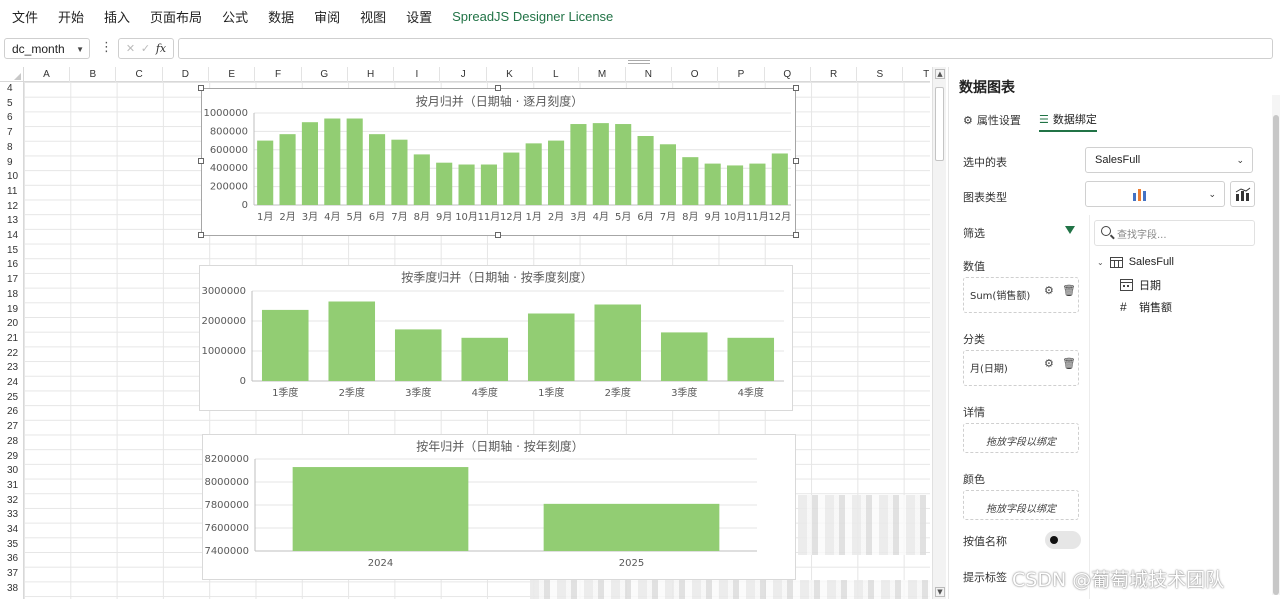  Describe the element at coordinates (1021, 505) in the screenshot. I see `color-dropzone: 拖放字段以绑定` at that location.